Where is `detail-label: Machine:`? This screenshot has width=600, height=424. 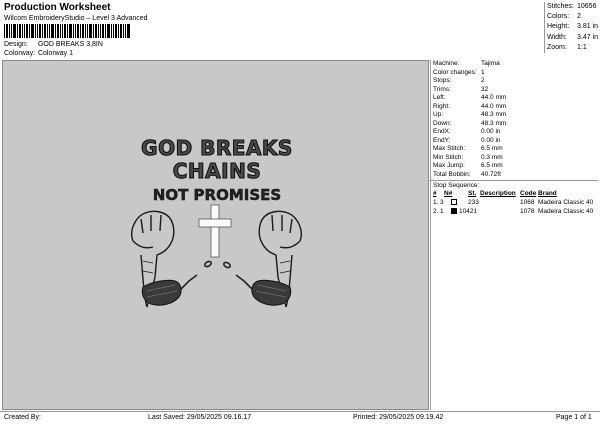
detail-label: Machine: is located at coordinates (446, 63).